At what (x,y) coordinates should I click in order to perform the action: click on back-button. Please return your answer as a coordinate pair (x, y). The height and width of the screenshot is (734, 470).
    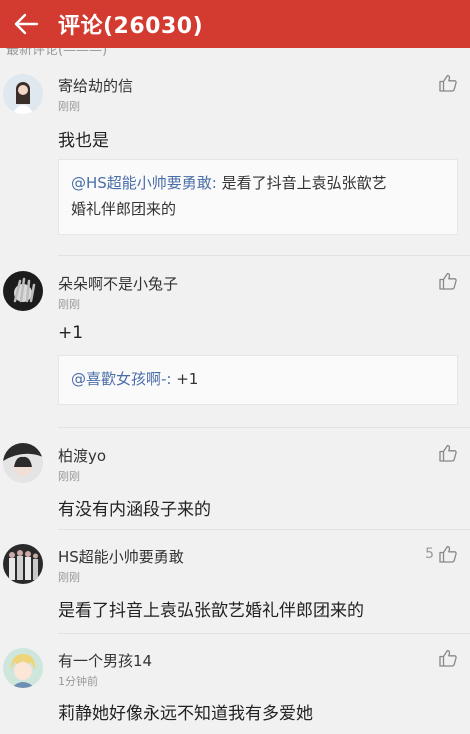
    Looking at the image, I should click on (26, 24).